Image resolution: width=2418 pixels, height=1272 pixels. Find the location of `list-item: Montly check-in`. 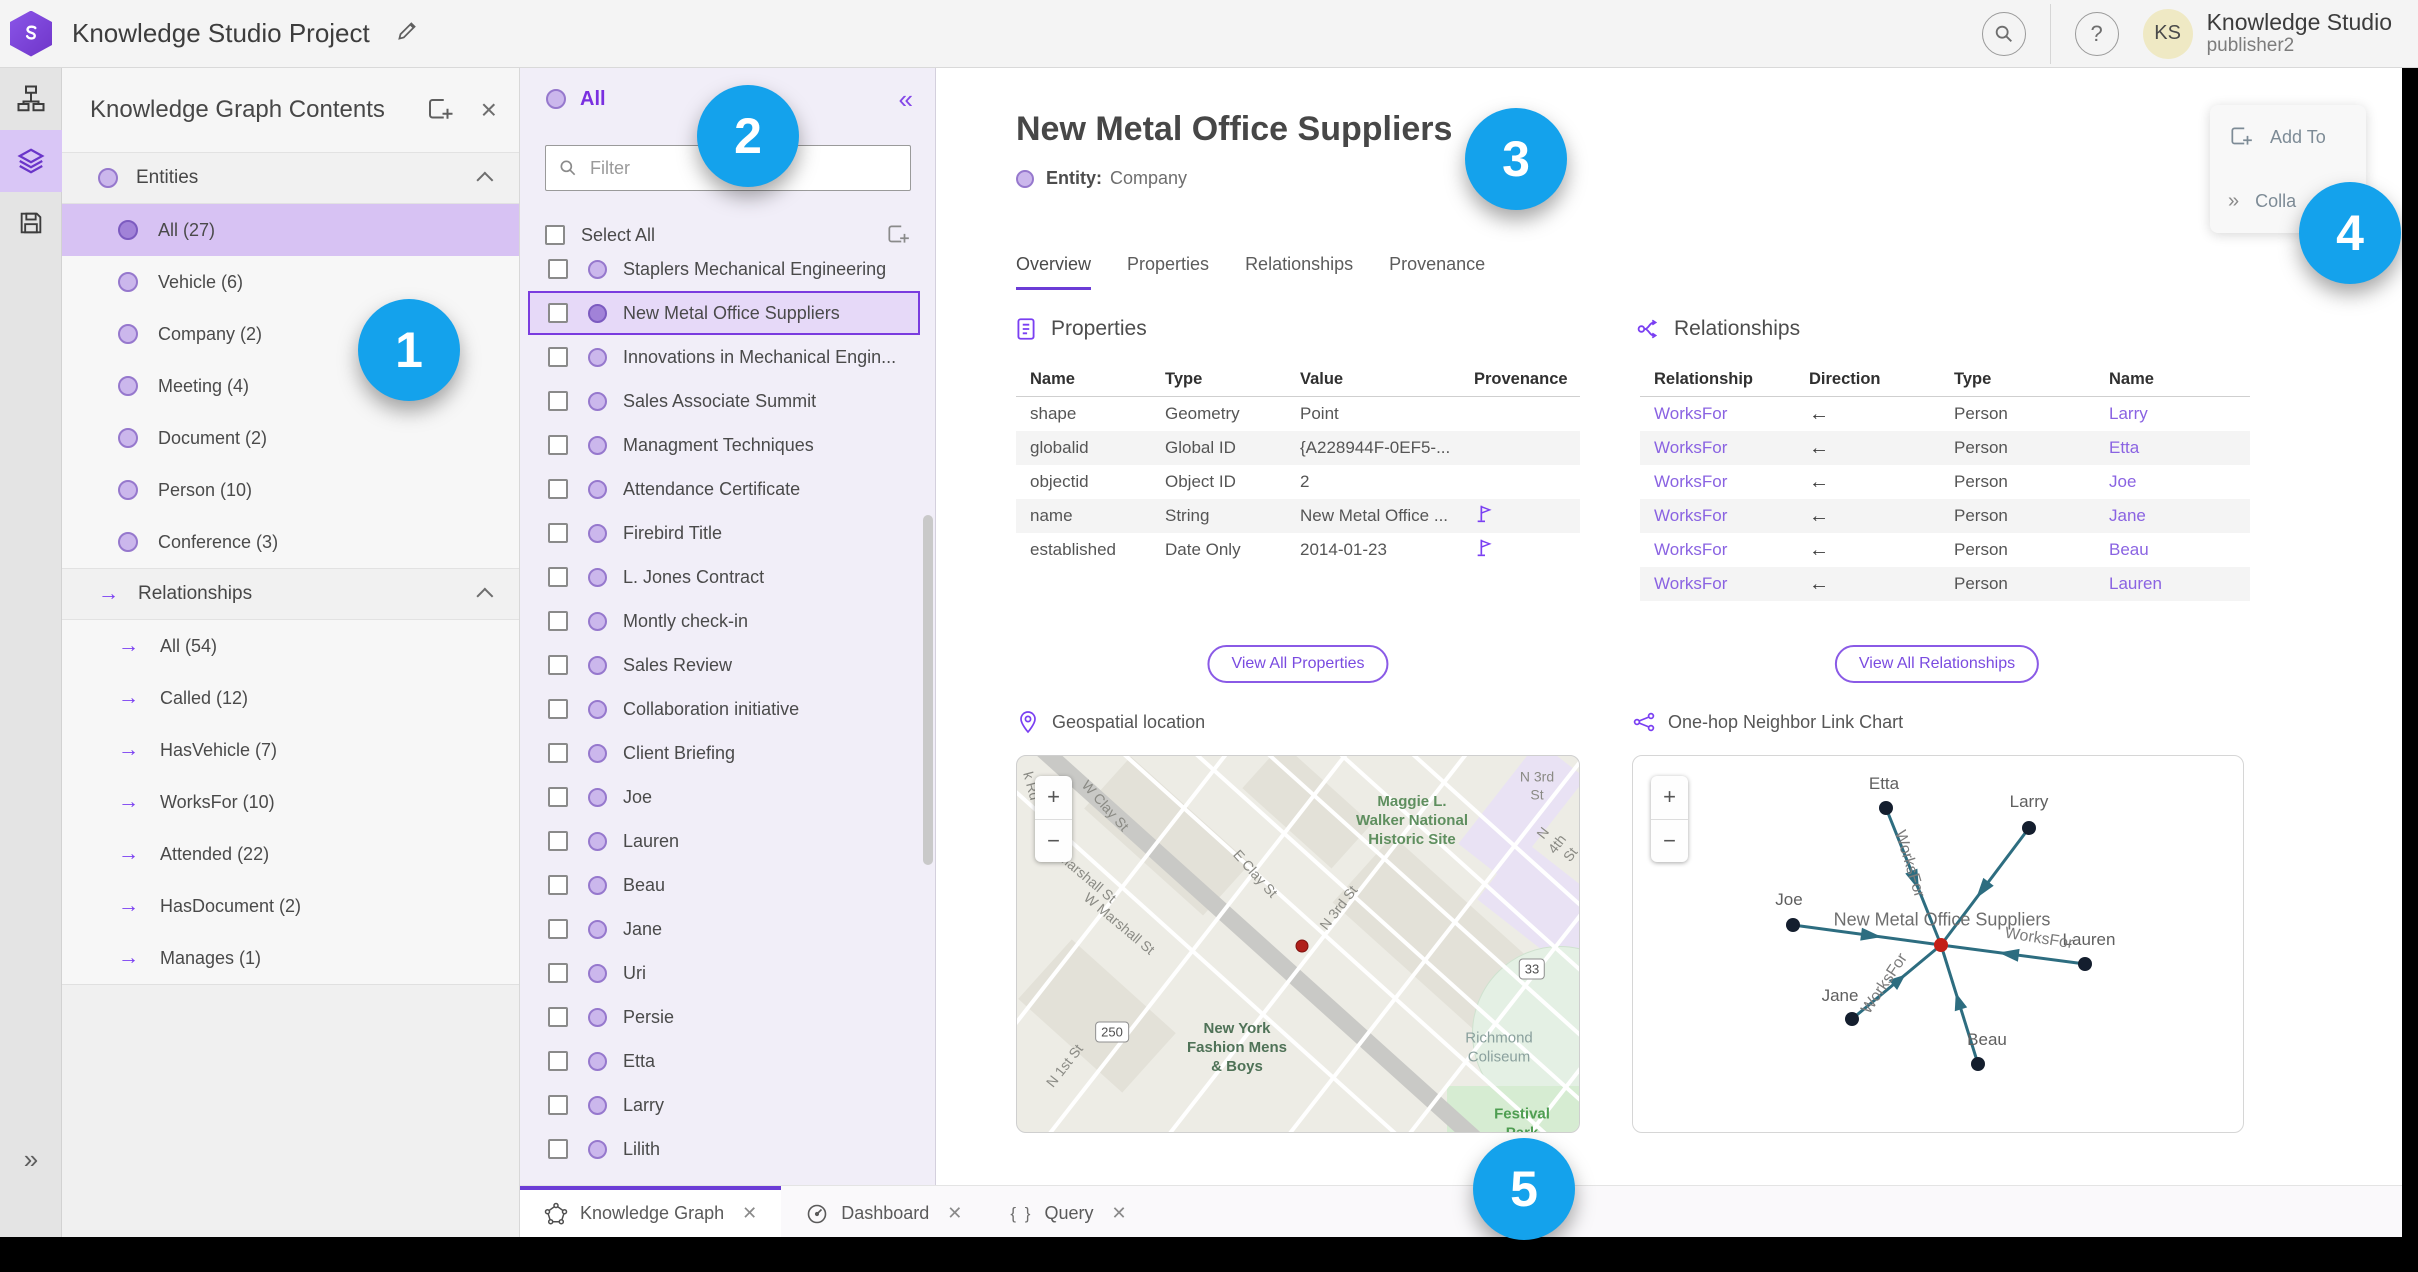

list-item: Montly check-in is located at coordinates (724, 621).